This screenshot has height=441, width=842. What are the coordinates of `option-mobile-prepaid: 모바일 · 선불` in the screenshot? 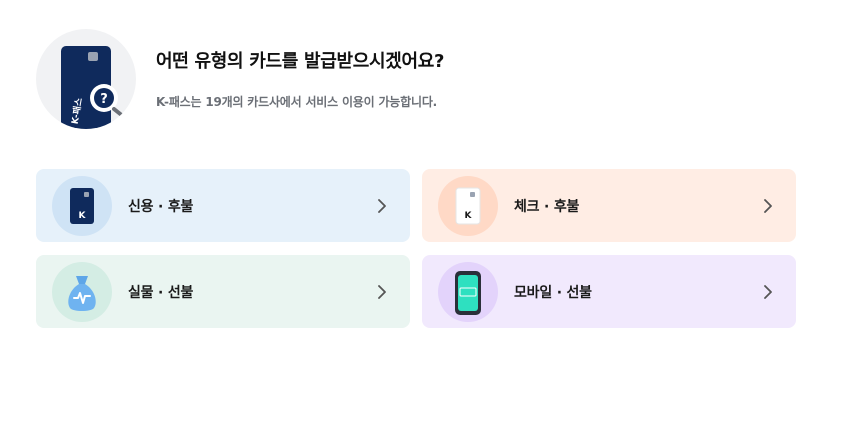 It's located at (609, 291).